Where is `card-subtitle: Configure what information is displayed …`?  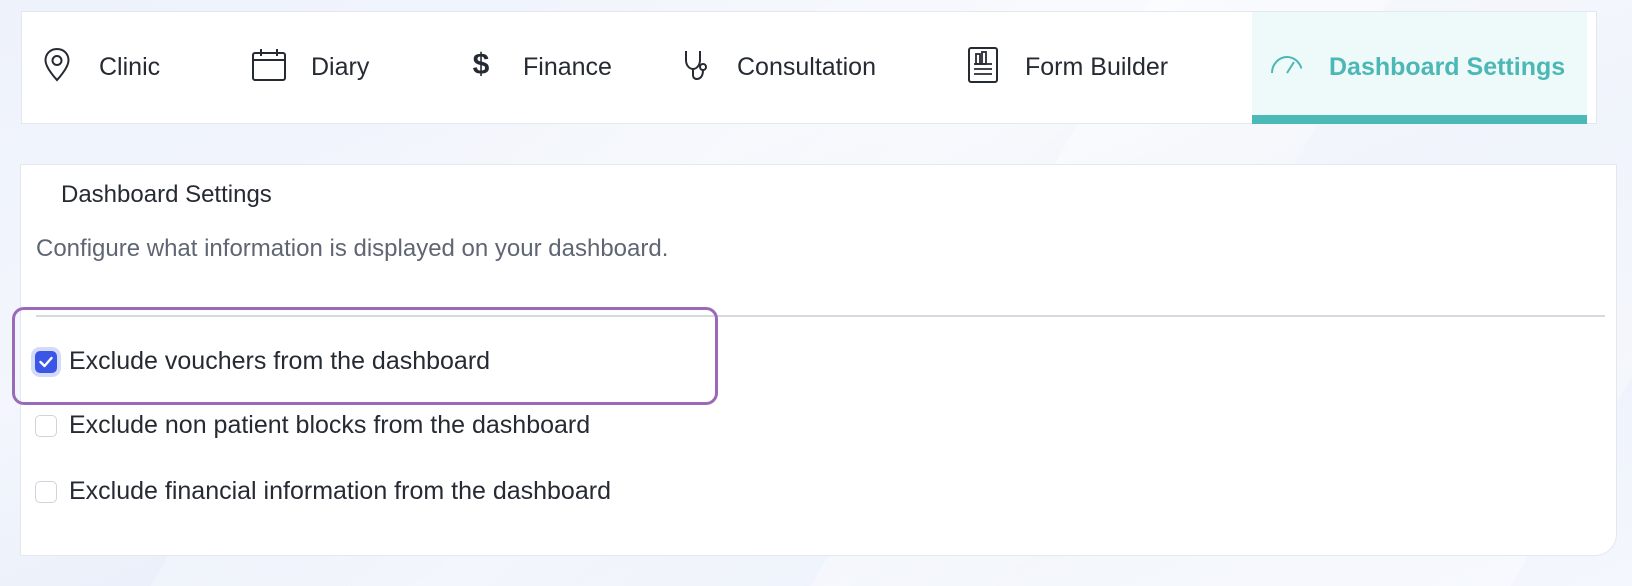
card-subtitle: Configure what information is displayed … is located at coordinates (352, 248).